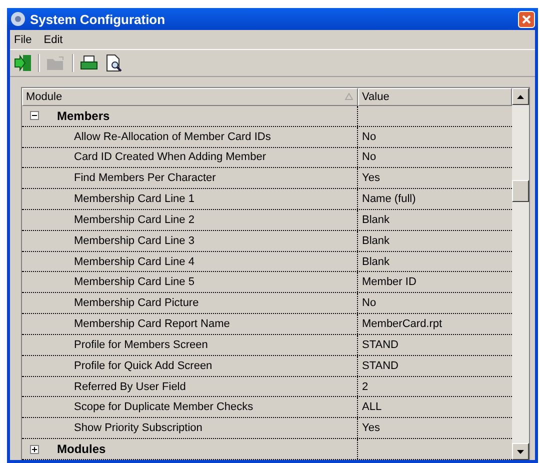 The height and width of the screenshot is (463, 540). What do you see at coordinates (53, 40) in the screenshot?
I see `menu-item: Edit` at bounding box center [53, 40].